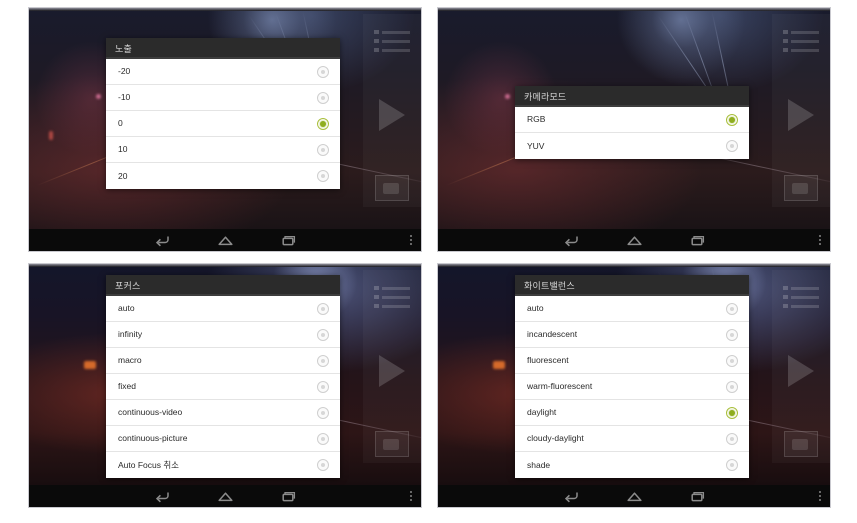  I want to click on list-item: -10, so click(223, 98).